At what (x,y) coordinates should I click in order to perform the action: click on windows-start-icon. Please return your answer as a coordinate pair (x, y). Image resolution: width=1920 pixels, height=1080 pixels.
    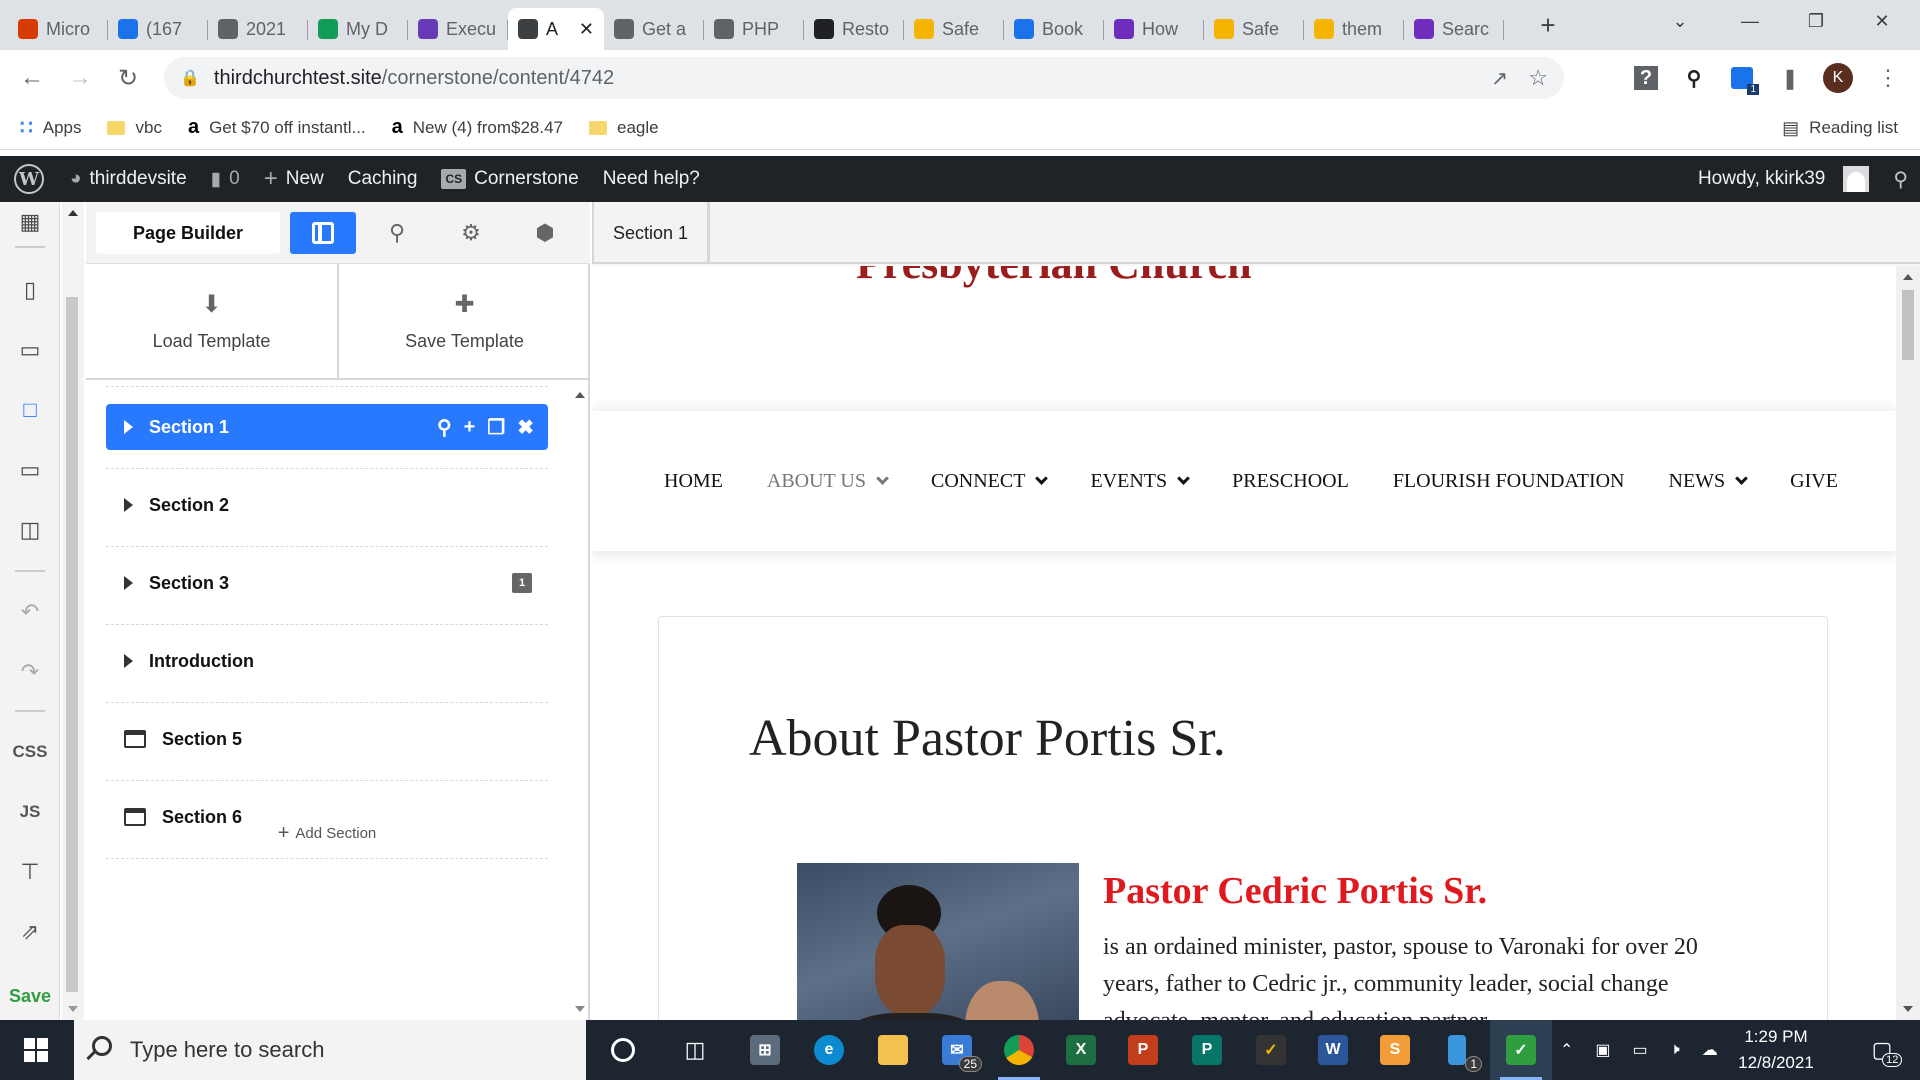
    Looking at the image, I should click on (36, 1050).